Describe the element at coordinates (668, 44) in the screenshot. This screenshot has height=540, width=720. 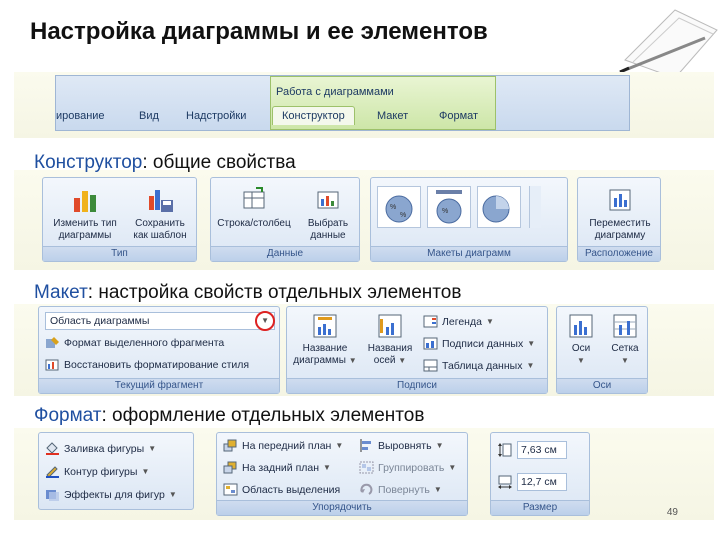
I see `paper-pen-decoration` at that location.